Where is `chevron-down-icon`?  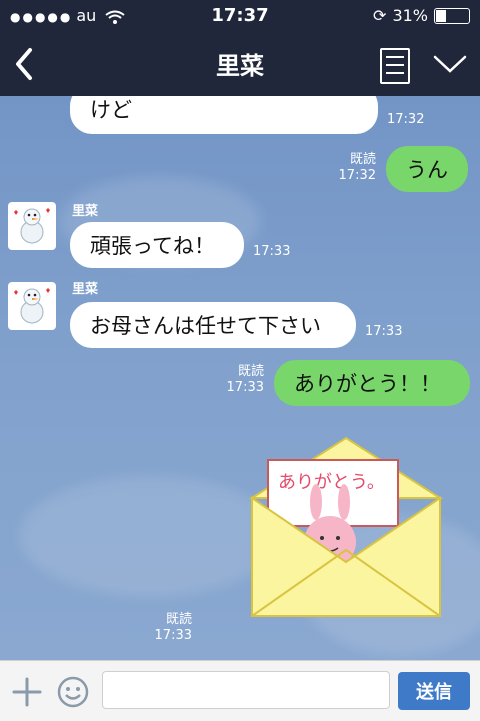
chevron-down-icon is located at coordinates (450, 64).